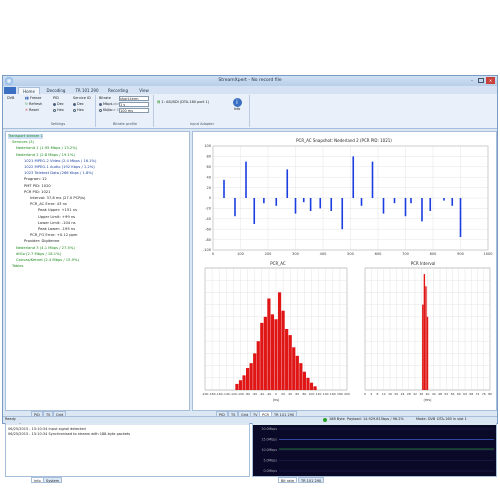 The height and width of the screenshot is (500, 500). I want to click on status-mode: Mode: DVB, so click(426, 419).